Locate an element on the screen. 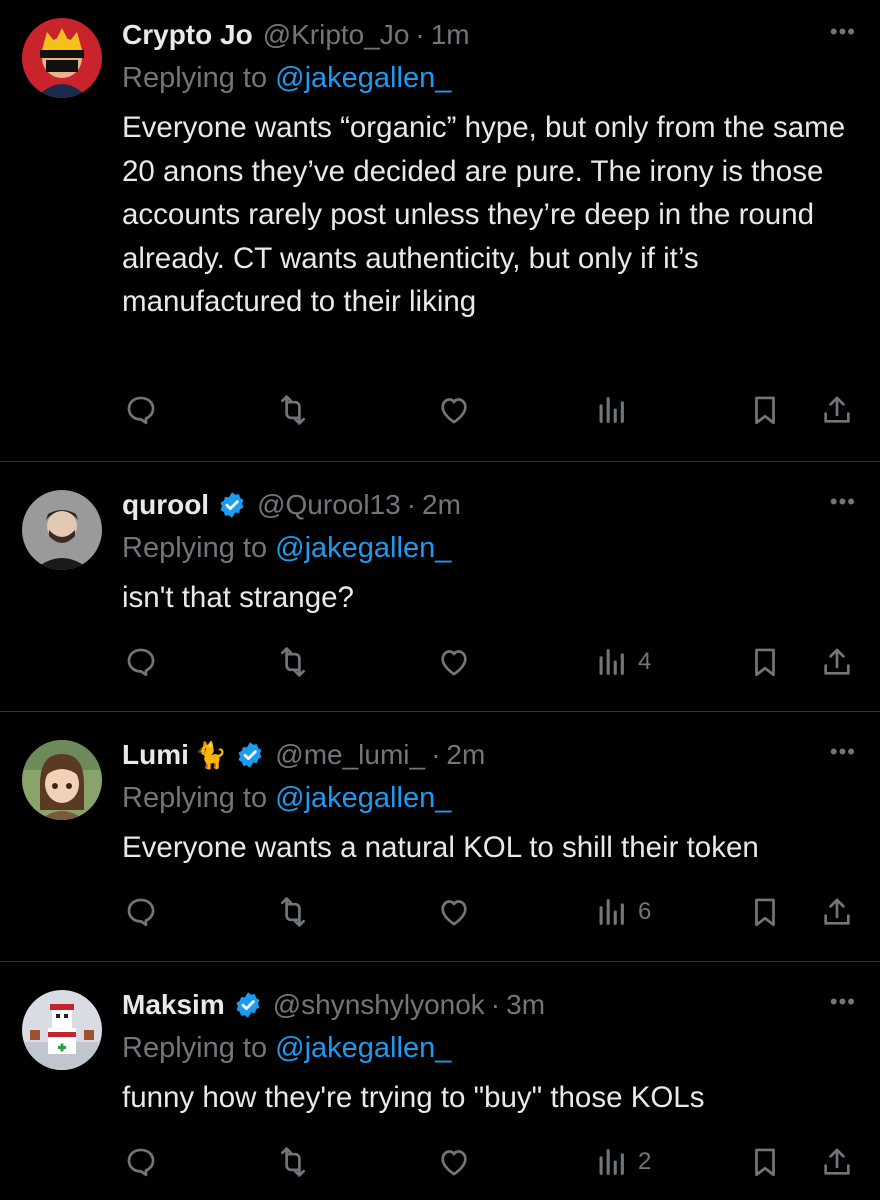 The height and width of the screenshot is (1200, 880). display-name: Crypto Jo is located at coordinates (187, 35).